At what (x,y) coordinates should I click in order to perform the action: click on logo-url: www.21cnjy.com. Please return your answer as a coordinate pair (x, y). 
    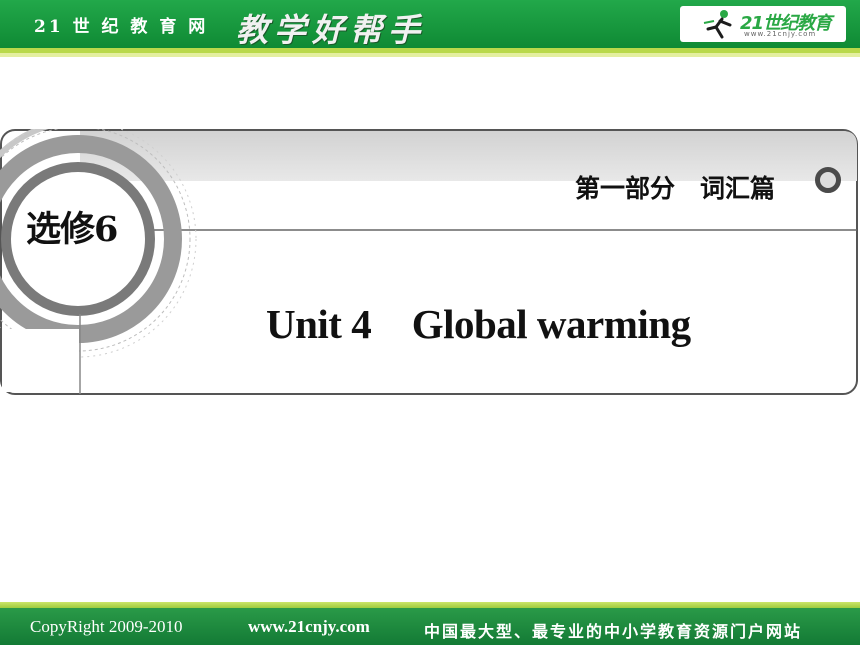
    Looking at the image, I should click on (780, 34).